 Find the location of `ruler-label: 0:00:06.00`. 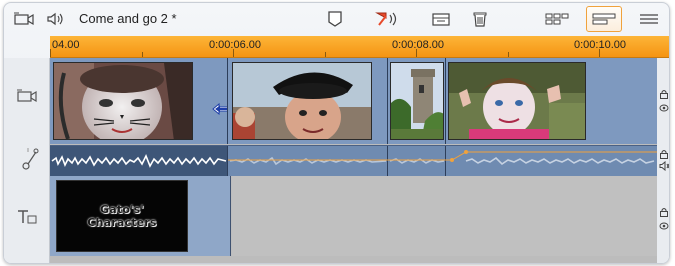

ruler-label: 0:00:06.00 is located at coordinates (235, 45).